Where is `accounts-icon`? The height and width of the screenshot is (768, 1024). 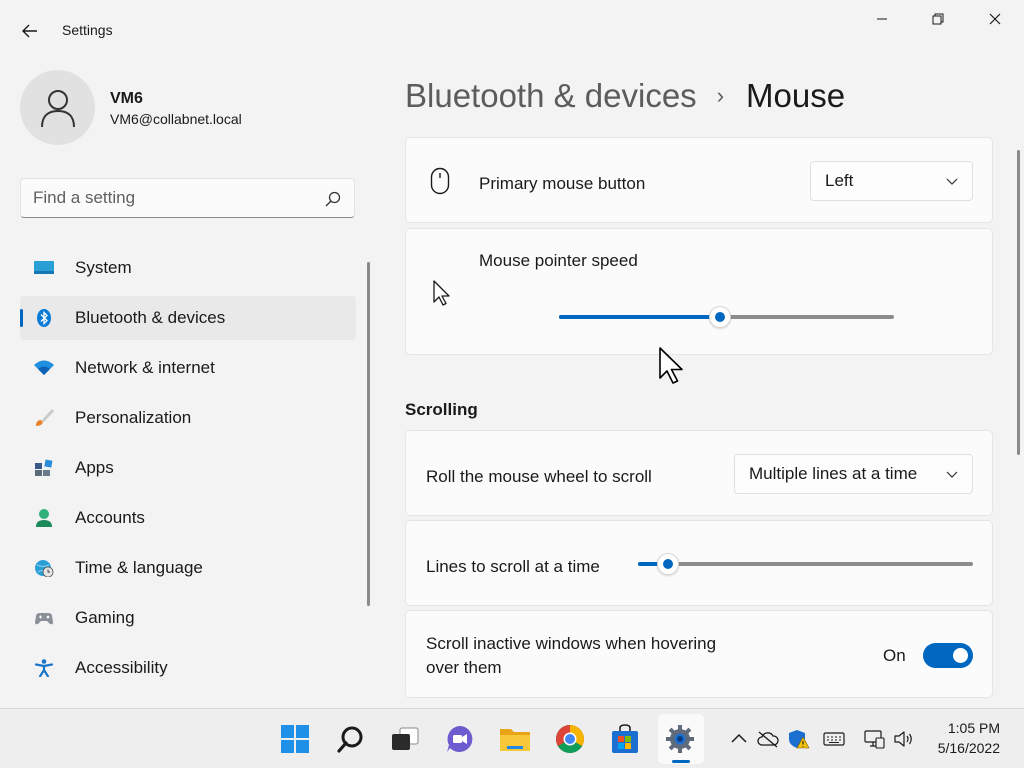 accounts-icon is located at coordinates (44, 518).